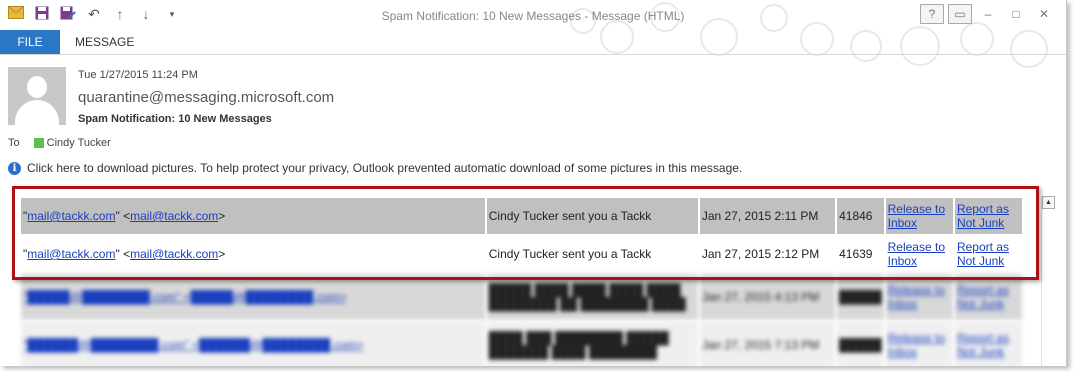 The image size is (1075, 372). I want to click on scroll-up-arrow-icon: ▲, so click(1048, 202).